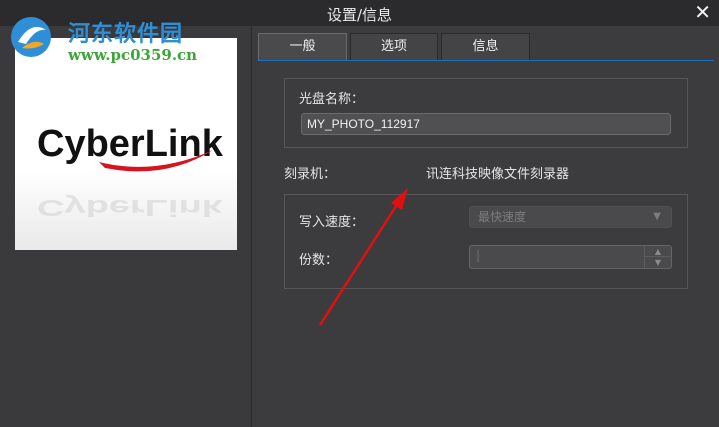 The image size is (719, 427). What do you see at coordinates (570, 217) in the screenshot?
I see `write-speed-select: 最快速度 ▼` at bounding box center [570, 217].